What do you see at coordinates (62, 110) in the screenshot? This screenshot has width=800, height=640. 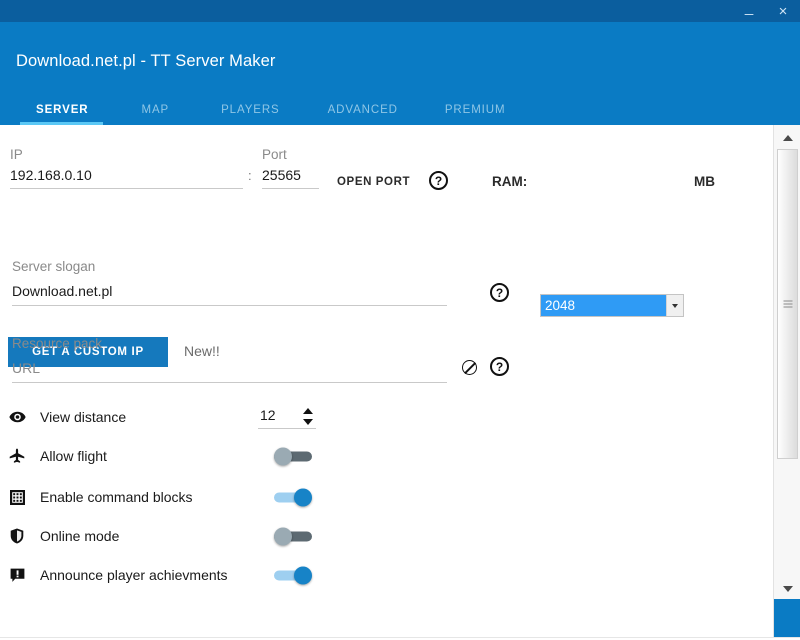 I see `tab-server: SERVER` at bounding box center [62, 110].